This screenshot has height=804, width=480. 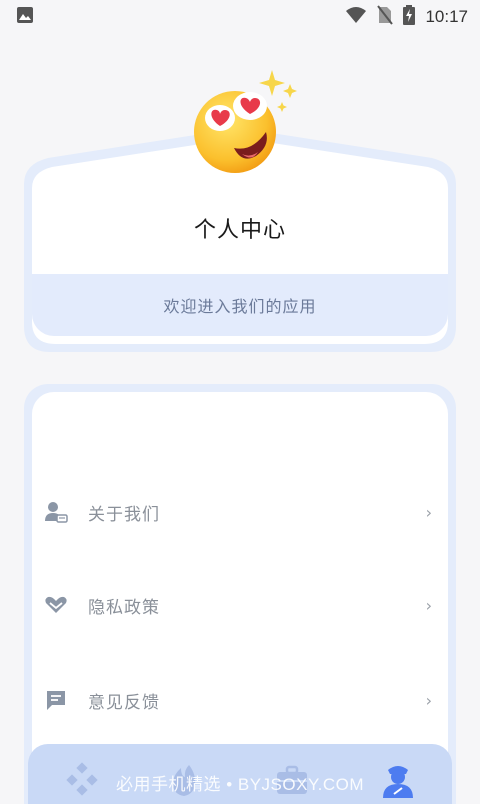 I want to click on status-bar: 10:17, so click(x=240, y=17).